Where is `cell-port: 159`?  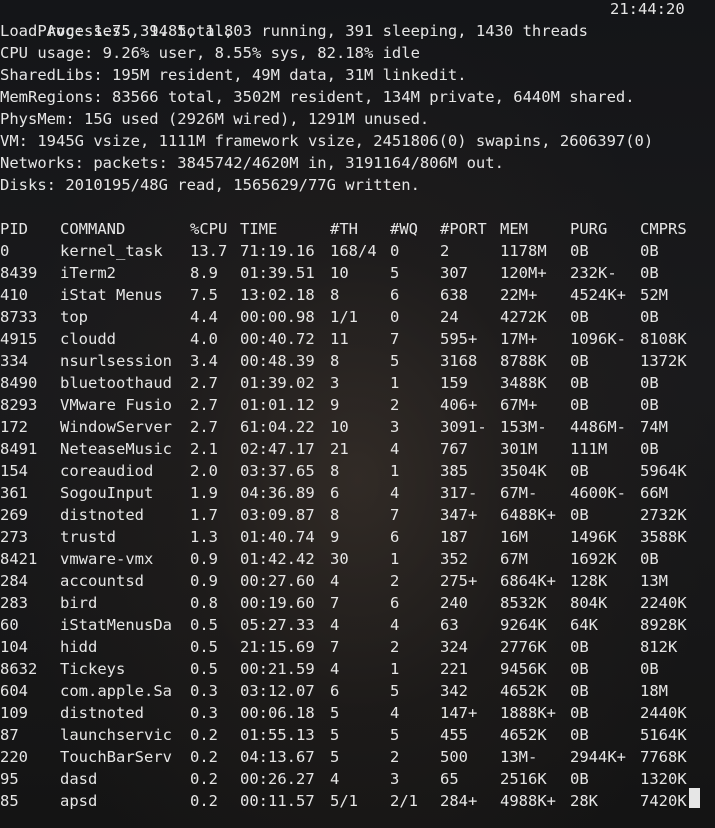 cell-port: 159 is located at coordinates (454, 383).